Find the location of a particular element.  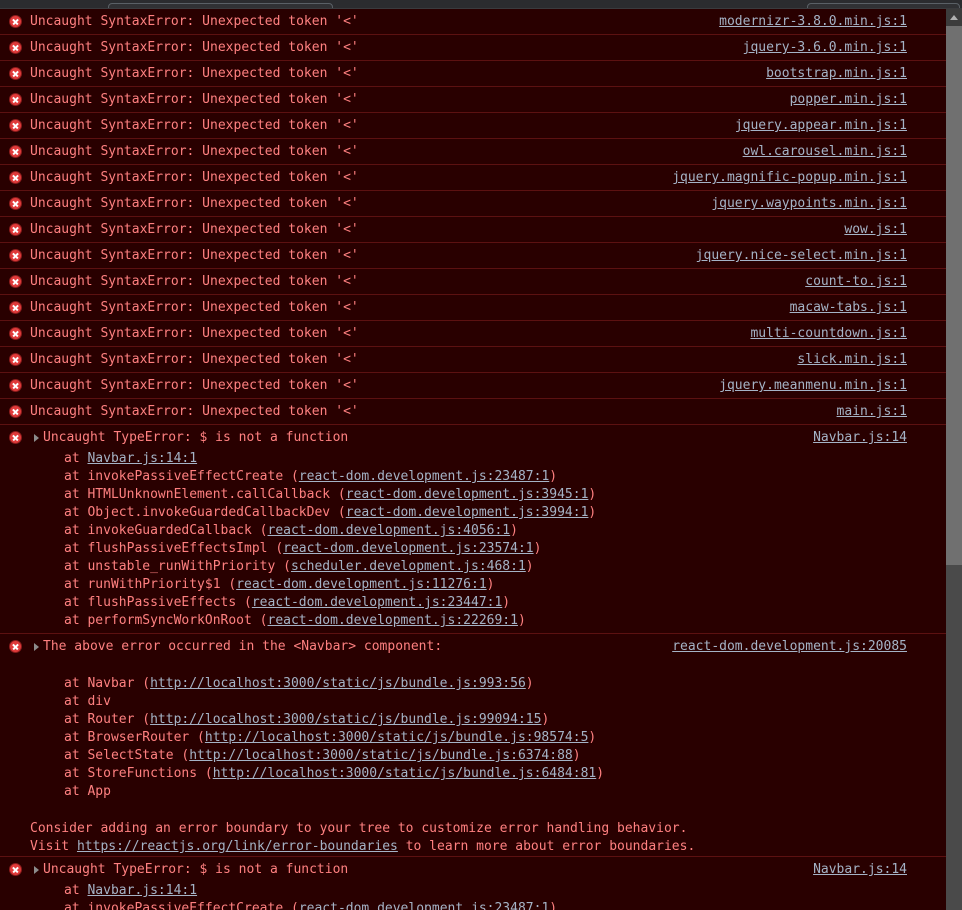

source-link: react-dom.development.js:20085 is located at coordinates (789, 646).